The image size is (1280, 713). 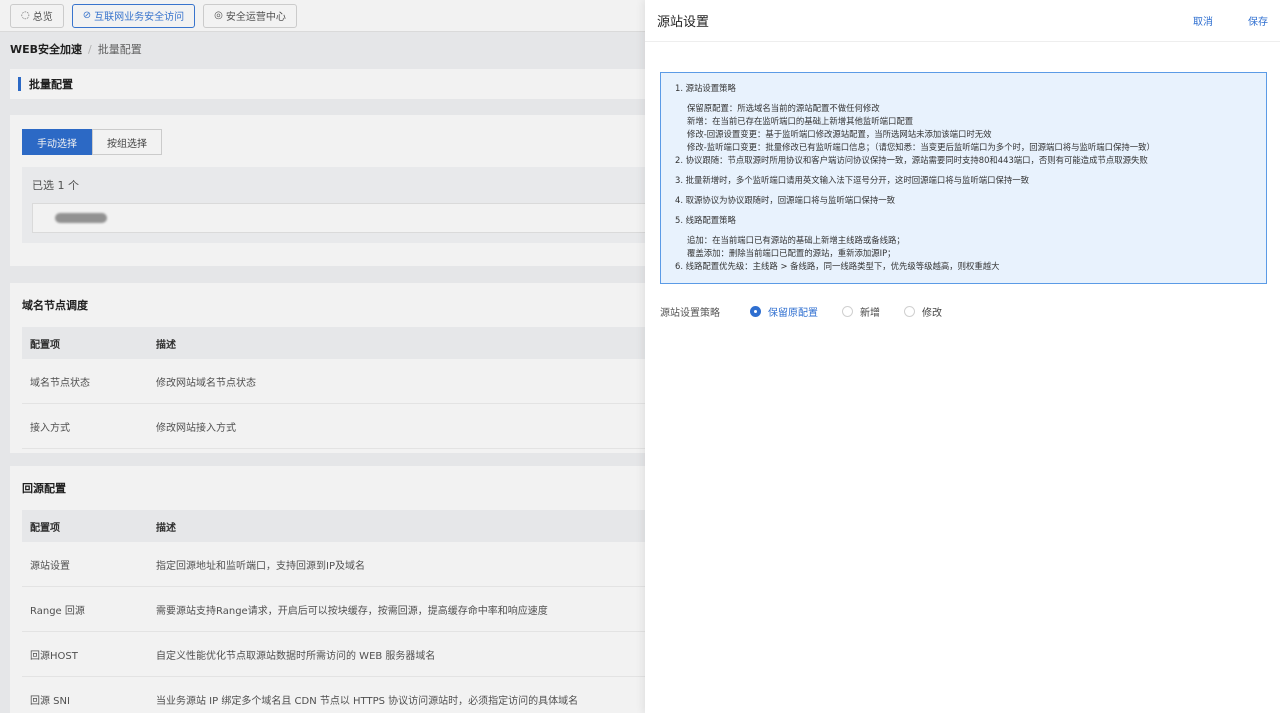 What do you see at coordinates (1258, 20) in the screenshot?
I see `save-button: 保存` at bounding box center [1258, 20].